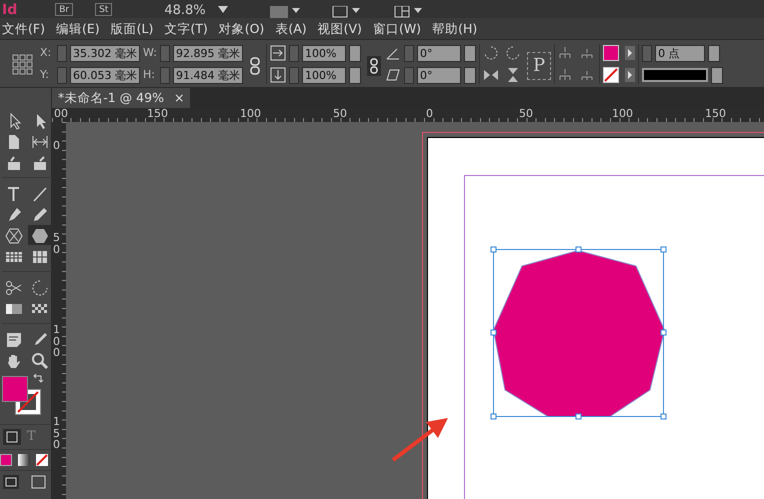 The width and height of the screenshot is (764, 499). I want to click on swap-arrows-icon, so click(38, 378).